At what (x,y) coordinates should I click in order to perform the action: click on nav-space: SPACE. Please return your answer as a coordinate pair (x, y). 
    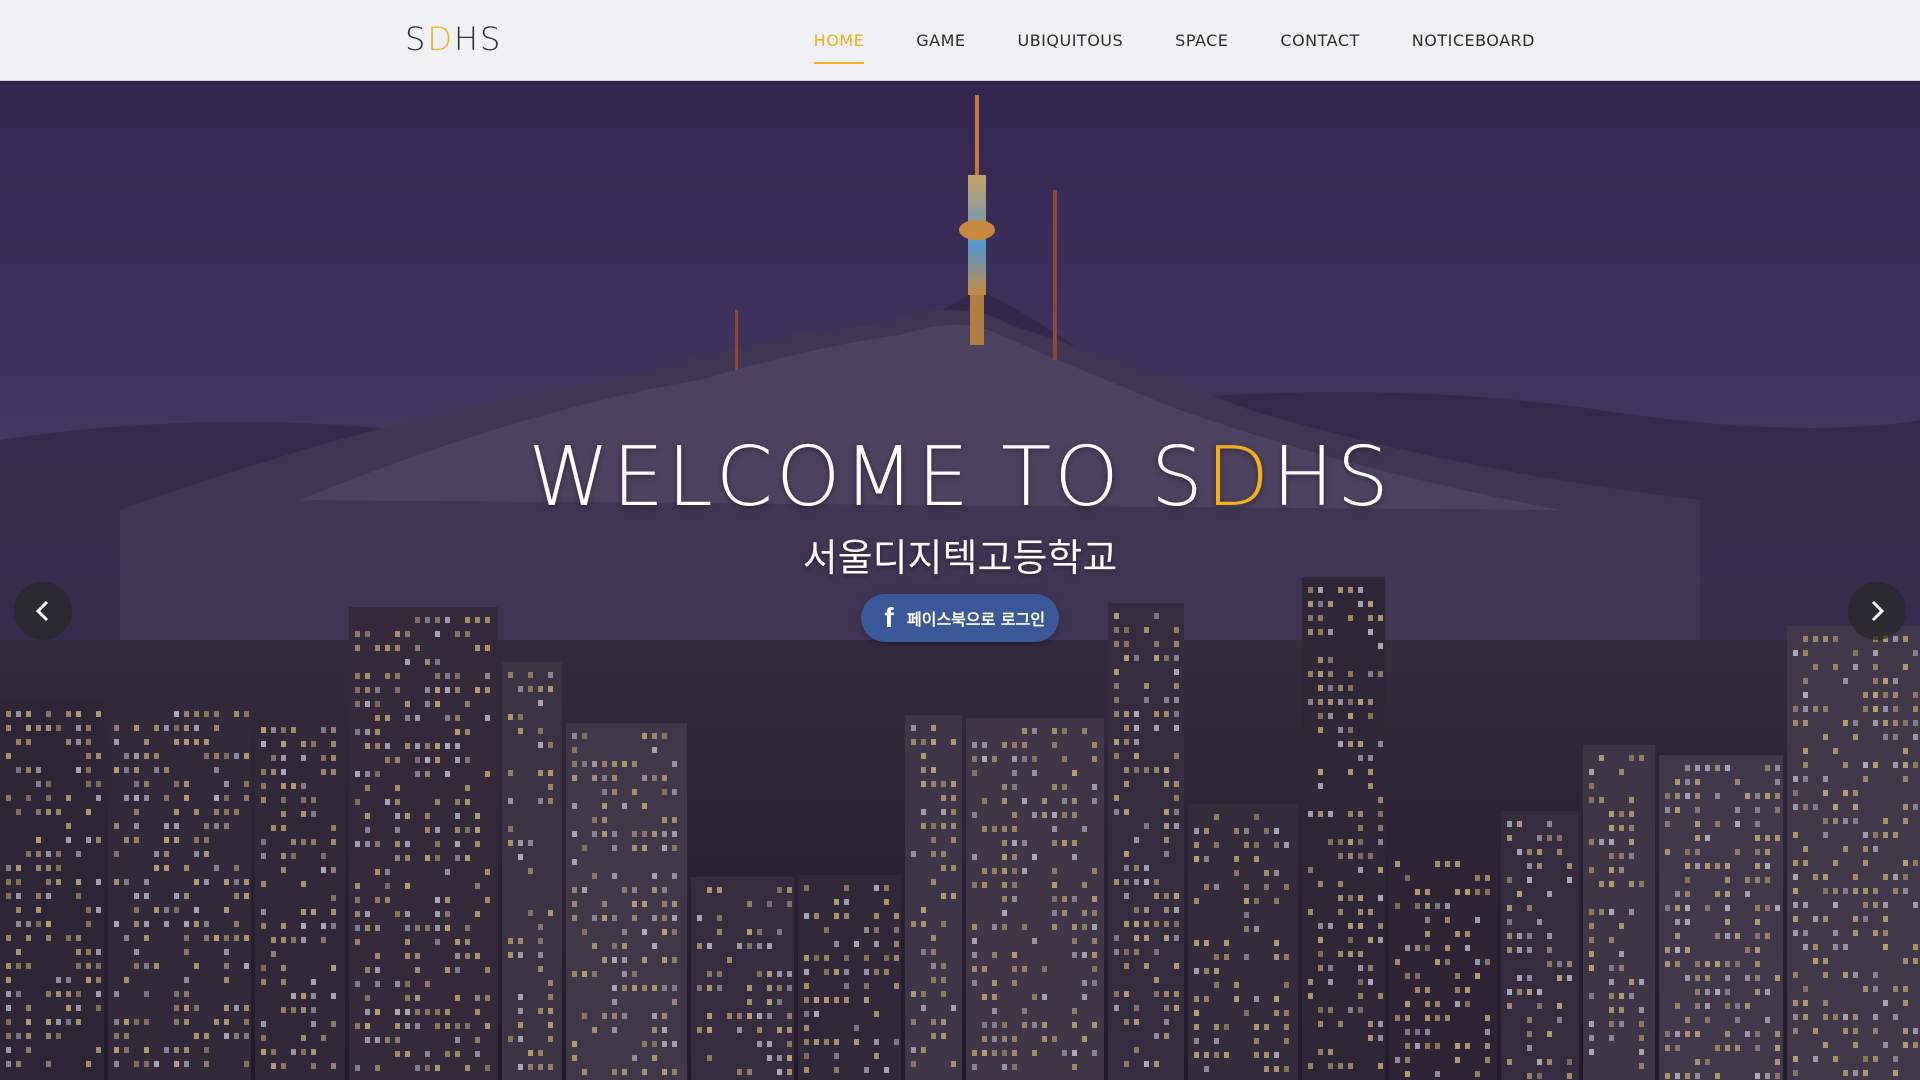
    Looking at the image, I should click on (1201, 40).